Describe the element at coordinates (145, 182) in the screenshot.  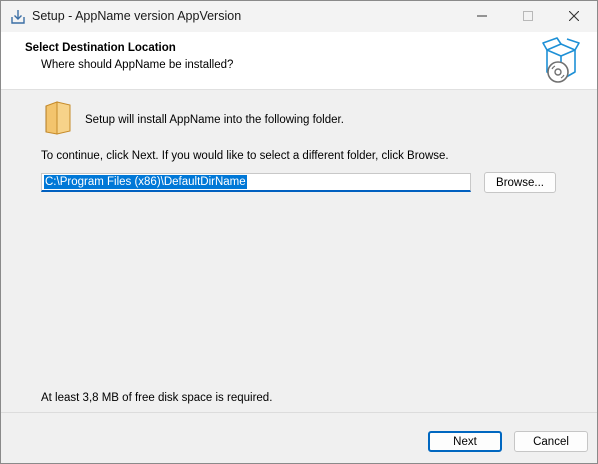
I see `destination-path-value: C:\Program Files (x86)\DefaultDirName` at that location.